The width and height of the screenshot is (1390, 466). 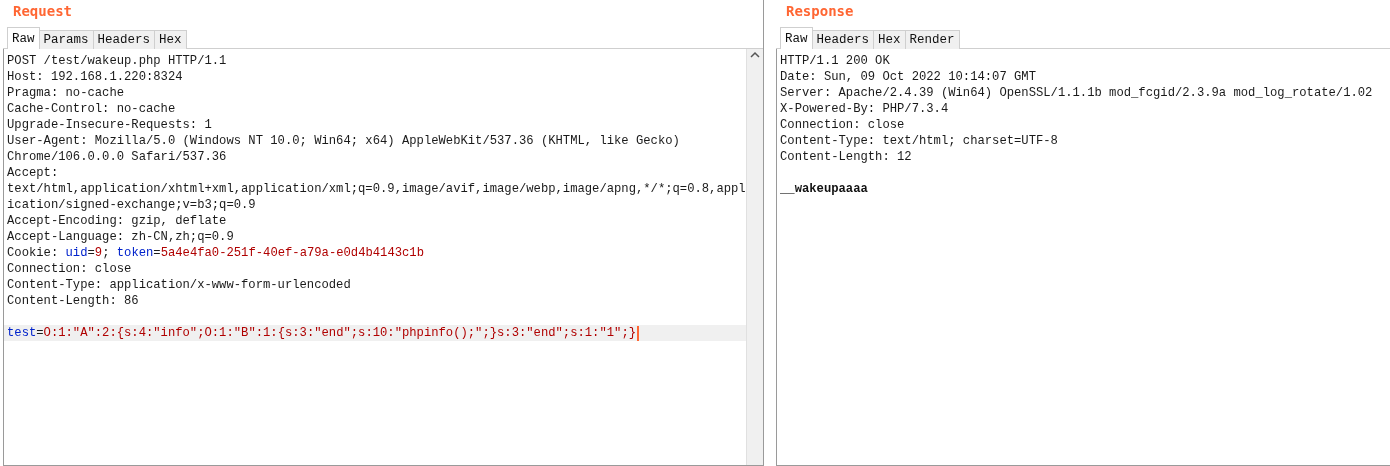 I want to click on text-line: Accept:, so click(x=33, y=173).